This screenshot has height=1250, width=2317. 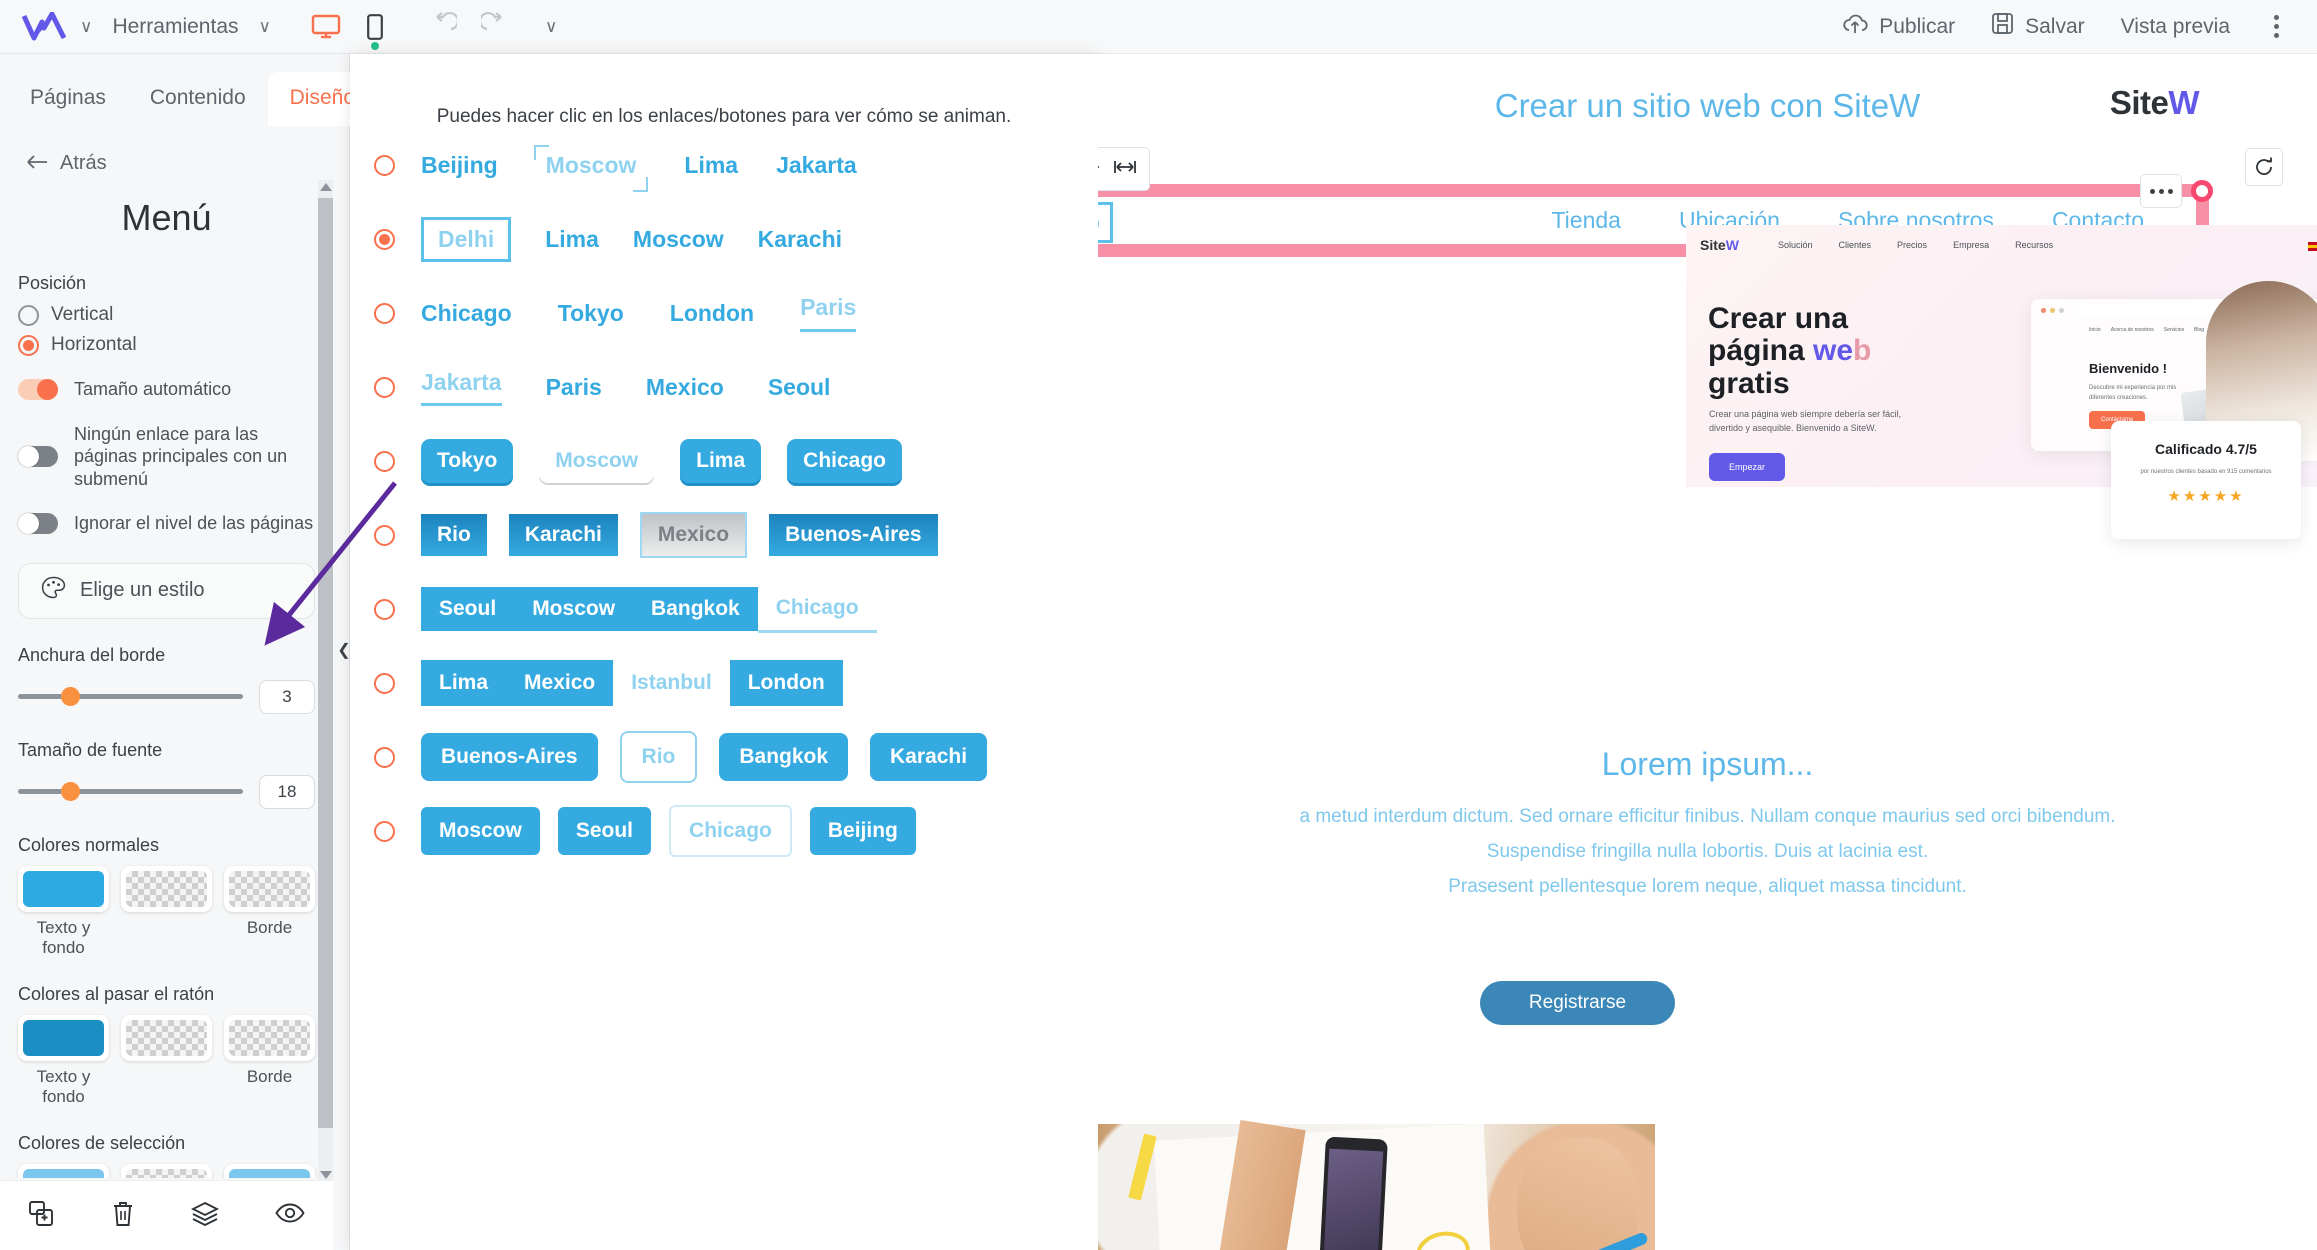 I want to click on style-item: Paris, so click(x=574, y=387).